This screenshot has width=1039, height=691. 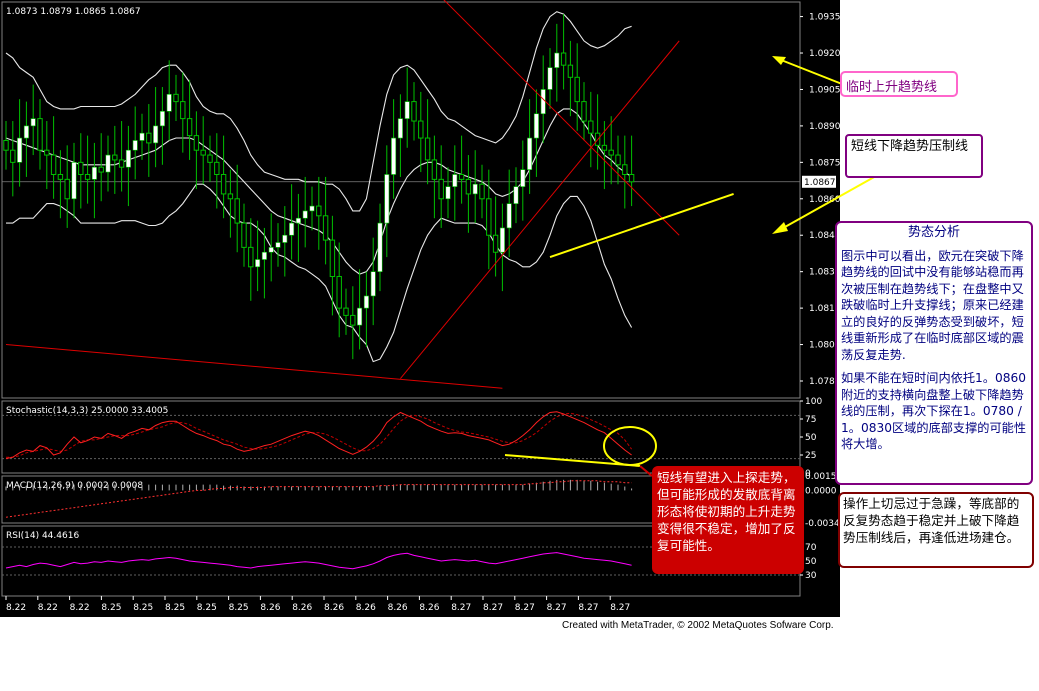 I want to click on stochastic-tick-label: 75, so click(x=810, y=420).